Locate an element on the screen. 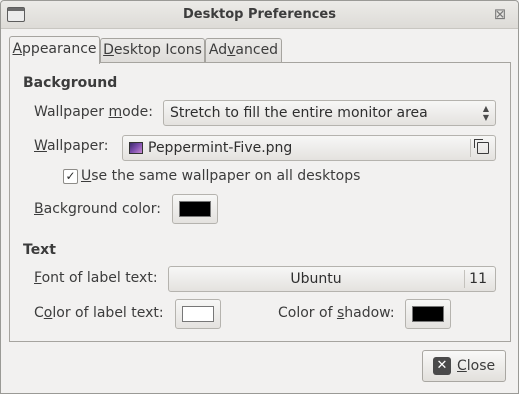 The image size is (519, 394). tab-label-mnemonic: D is located at coordinates (108, 50).